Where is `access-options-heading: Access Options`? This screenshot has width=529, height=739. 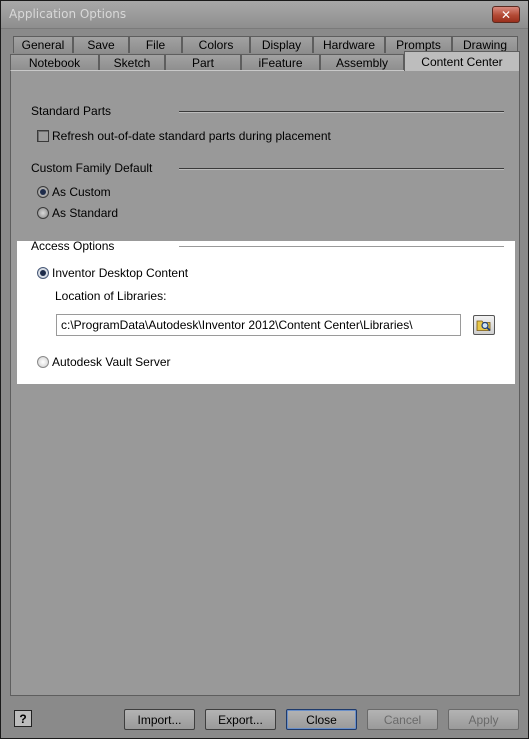 access-options-heading: Access Options is located at coordinates (73, 246).